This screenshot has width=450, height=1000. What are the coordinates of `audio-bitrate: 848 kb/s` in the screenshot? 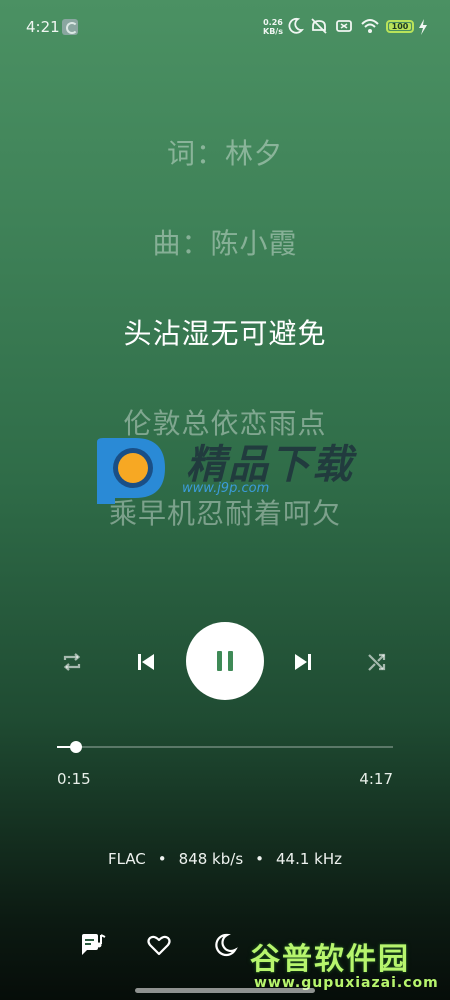 It's located at (211, 859).